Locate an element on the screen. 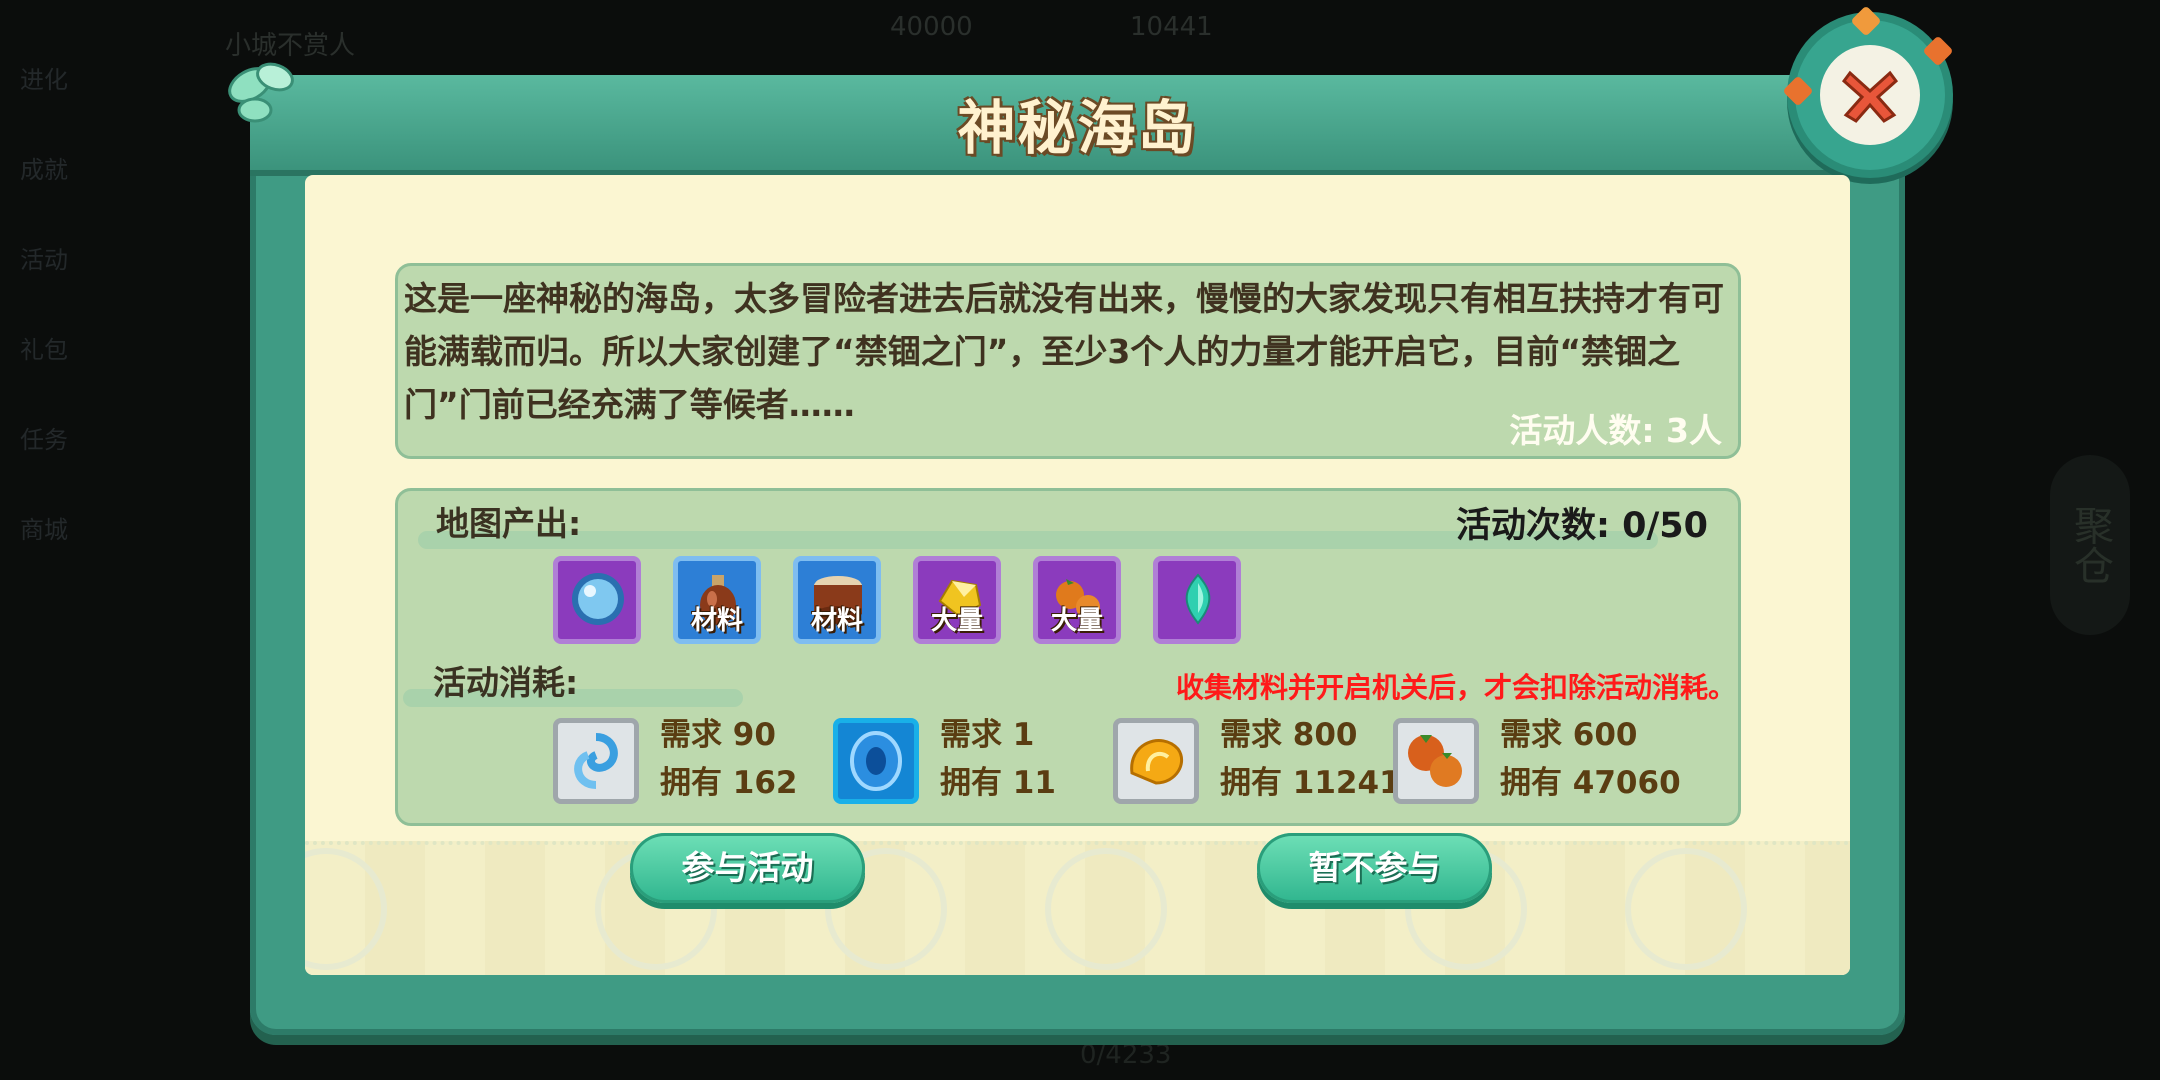  bg-currency-2: 10441 is located at coordinates (1171, 27).